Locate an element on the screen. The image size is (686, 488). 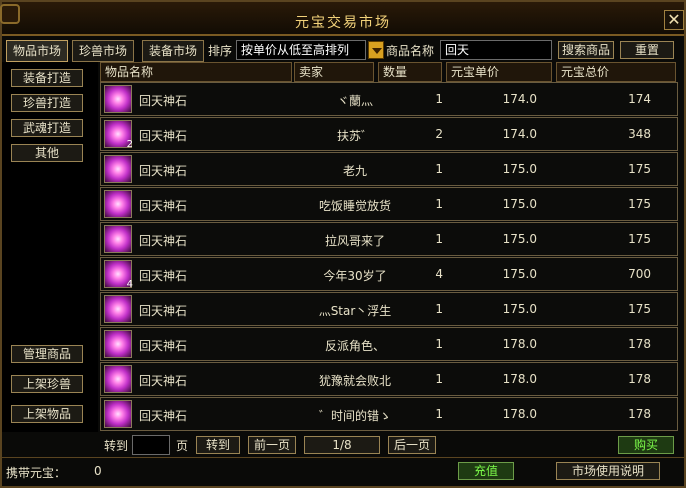
table-row: 回天神石 吃饭睡觉放货 1 175.0 175 is located at coordinates (389, 204).